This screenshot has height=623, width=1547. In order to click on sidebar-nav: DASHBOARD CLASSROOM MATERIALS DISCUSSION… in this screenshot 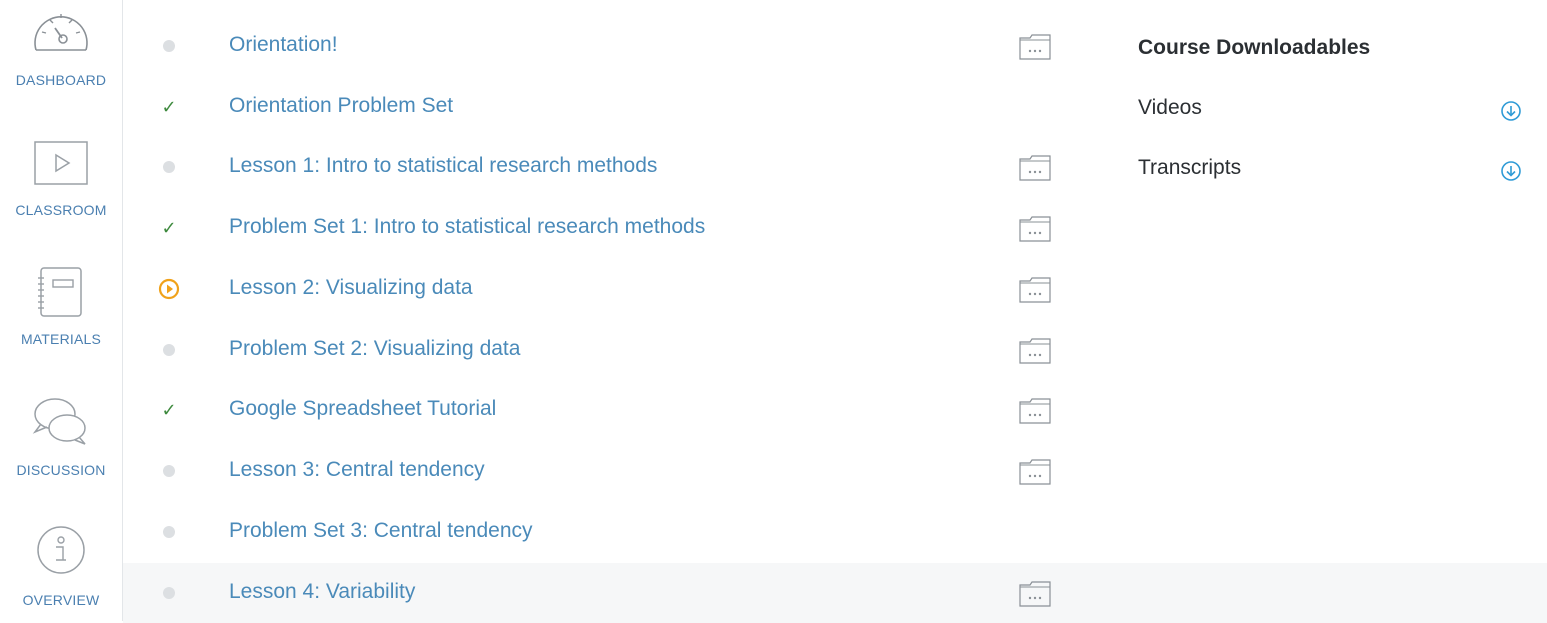, I will do `click(61, 310)`.